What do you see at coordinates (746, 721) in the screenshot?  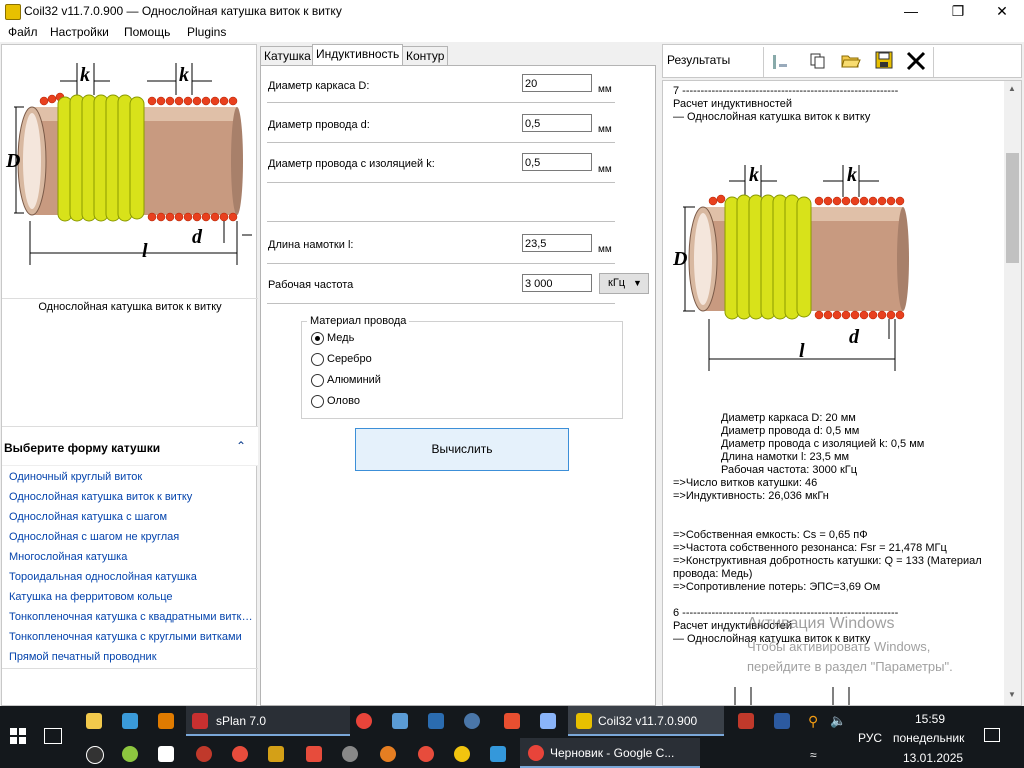 I see `app-icon-red` at bounding box center [746, 721].